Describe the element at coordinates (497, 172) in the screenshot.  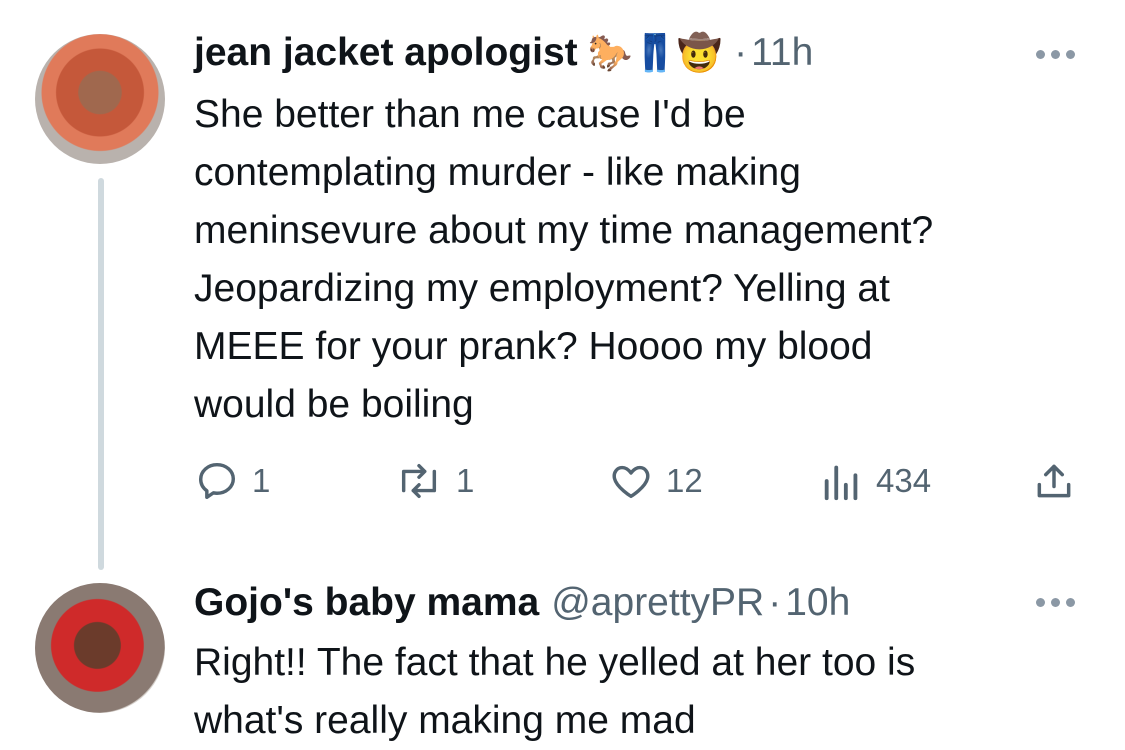
I see `tweet-line: contemplating murder - like making` at that location.